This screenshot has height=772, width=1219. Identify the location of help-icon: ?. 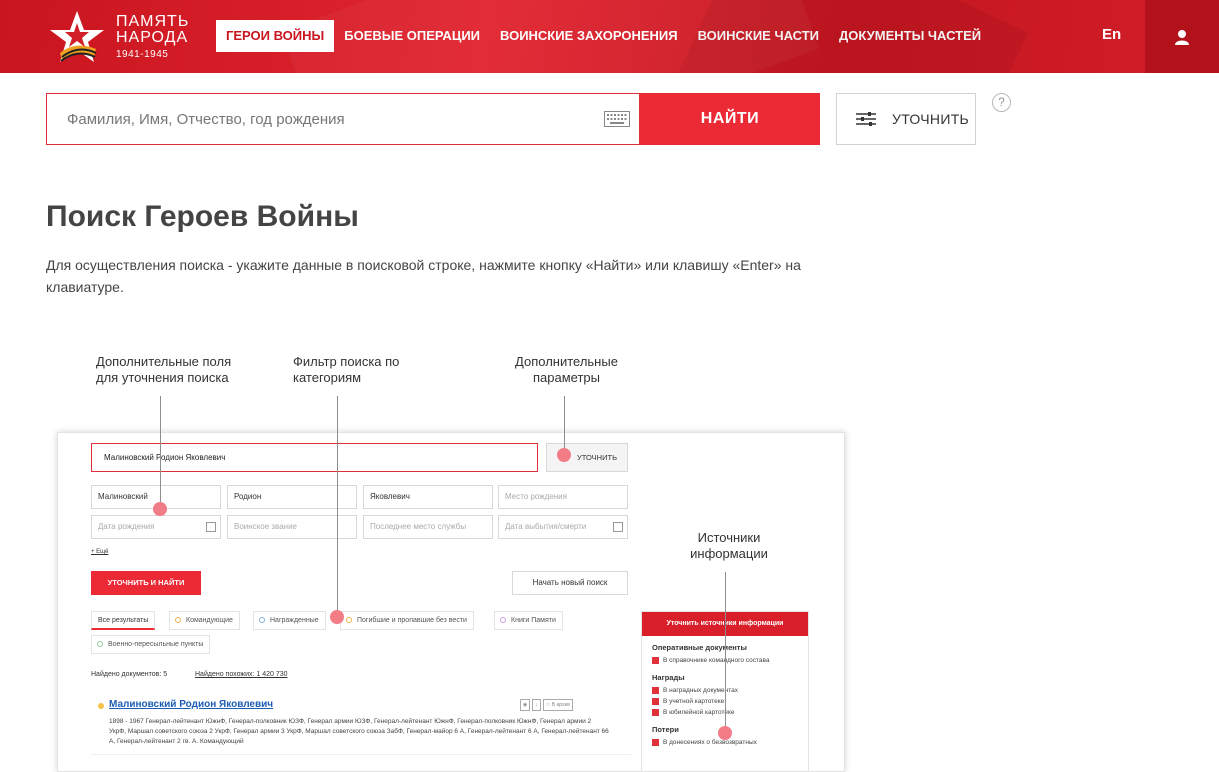
(1001, 102).